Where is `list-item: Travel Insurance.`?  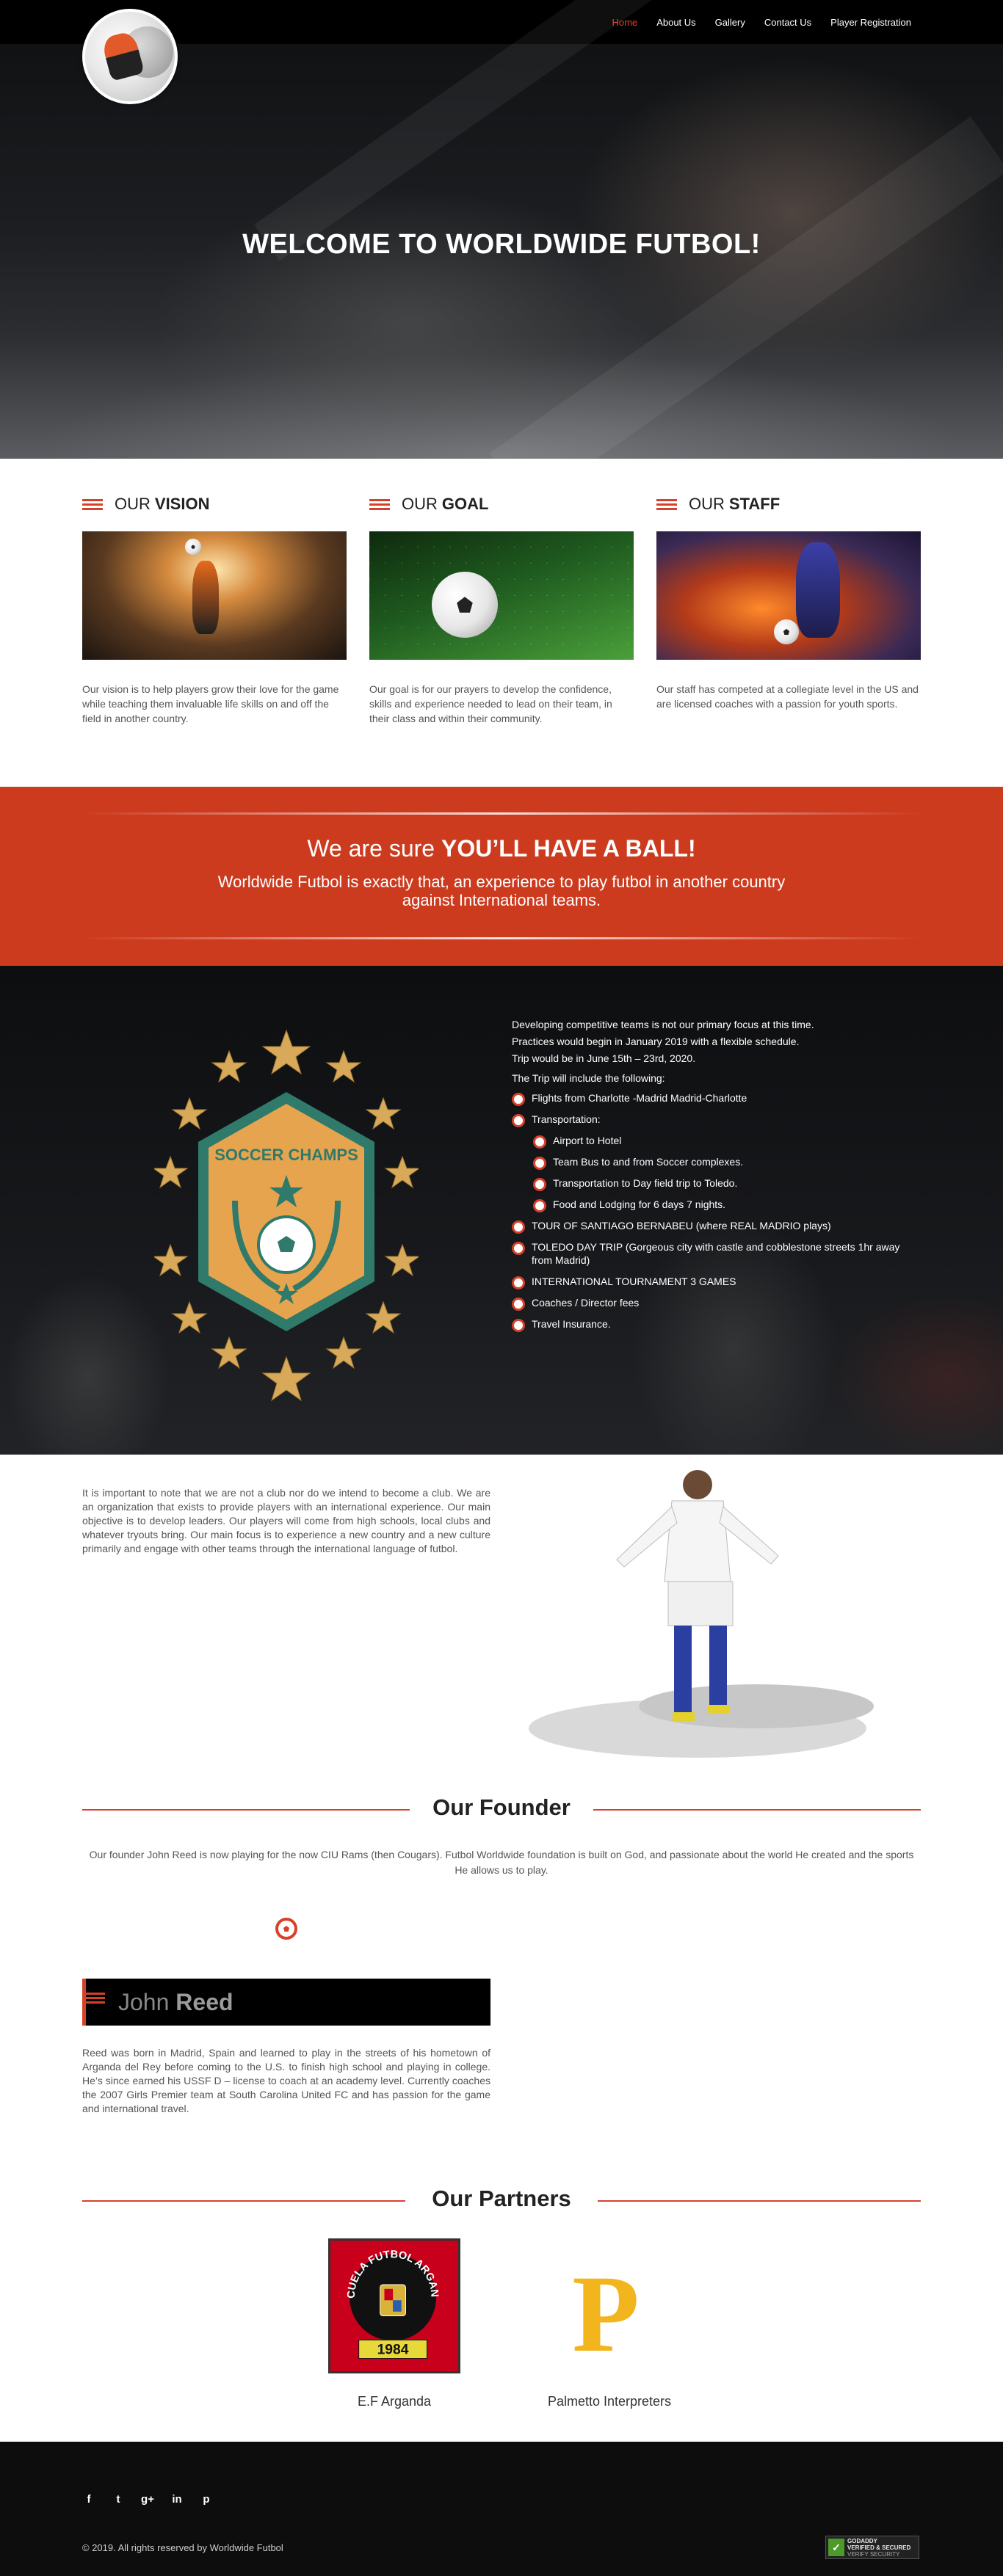 list-item: Travel Insurance. is located at coordinates (712, 1324).